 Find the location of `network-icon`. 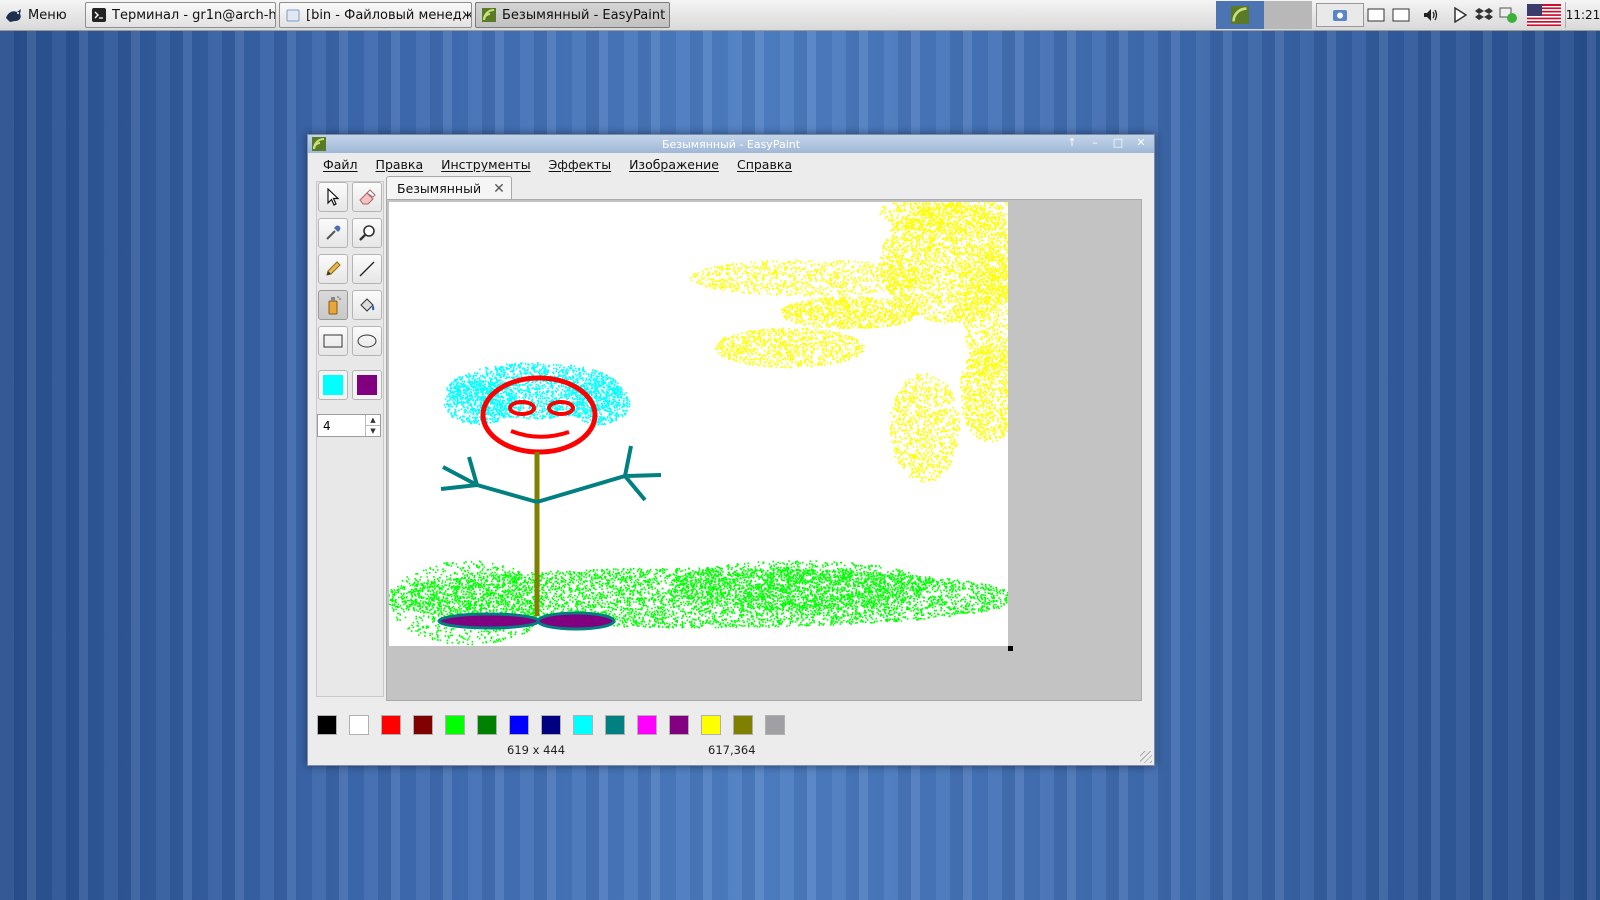

network-icon is located at coordinates (1508, 15).